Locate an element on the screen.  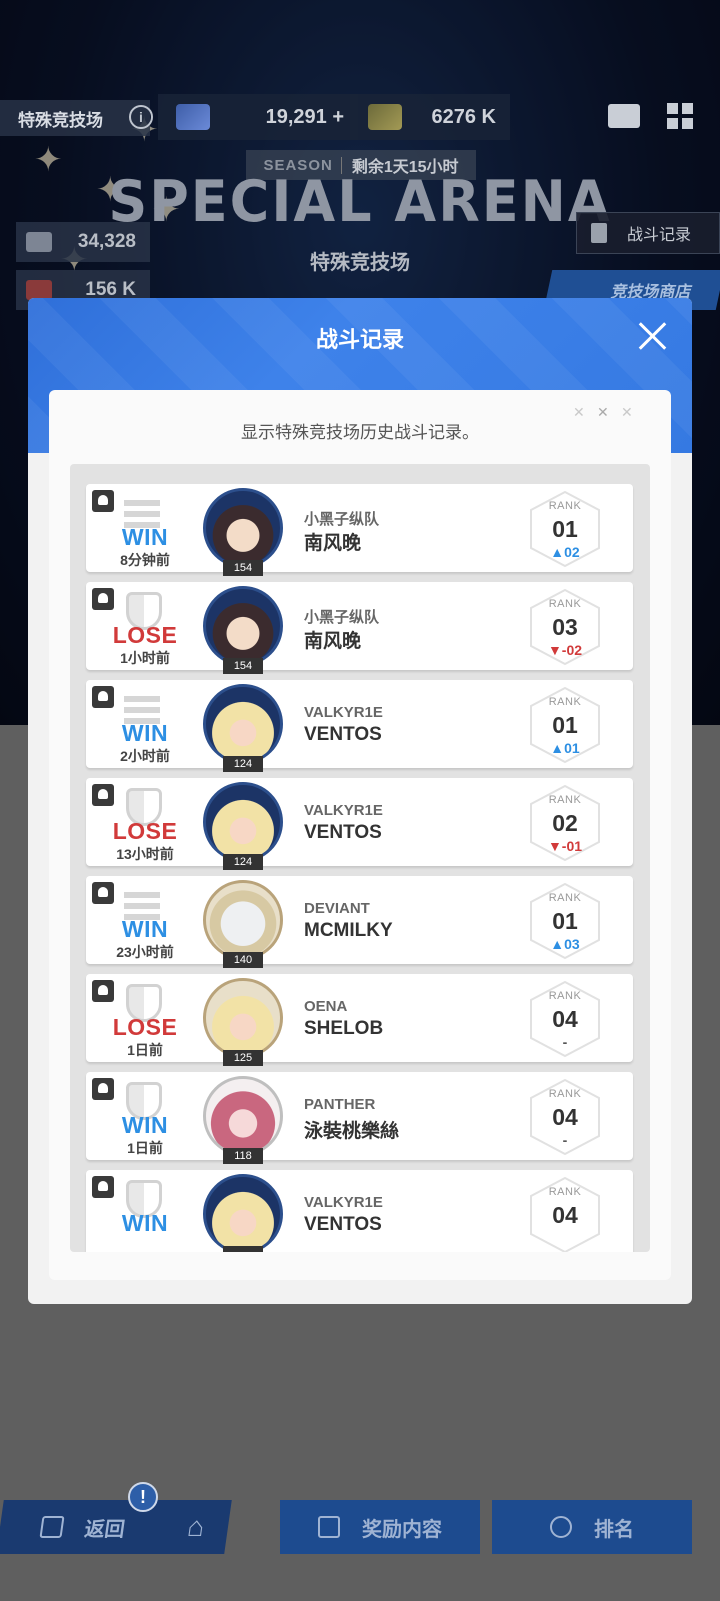
panel-description: 显示特殊竞技场历史战斗记录。 is located at coordinates (360, 432).